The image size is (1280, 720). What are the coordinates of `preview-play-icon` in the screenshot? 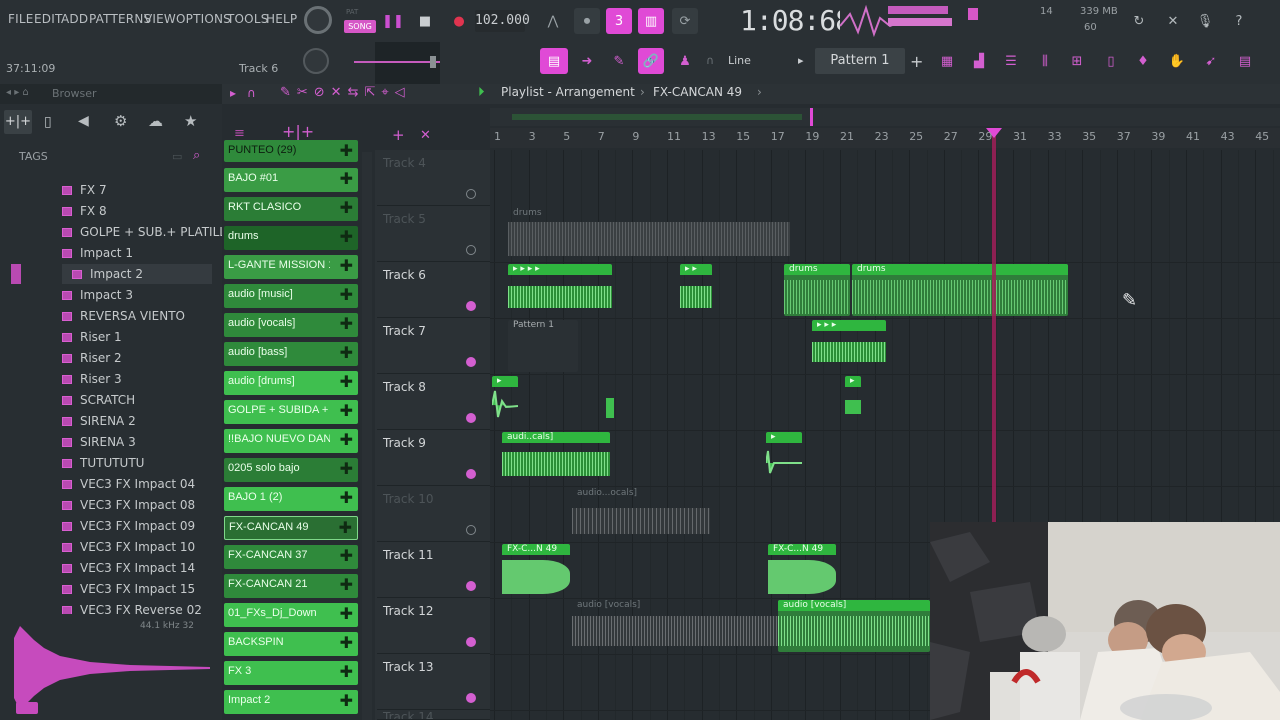 It's located at (27, 708).